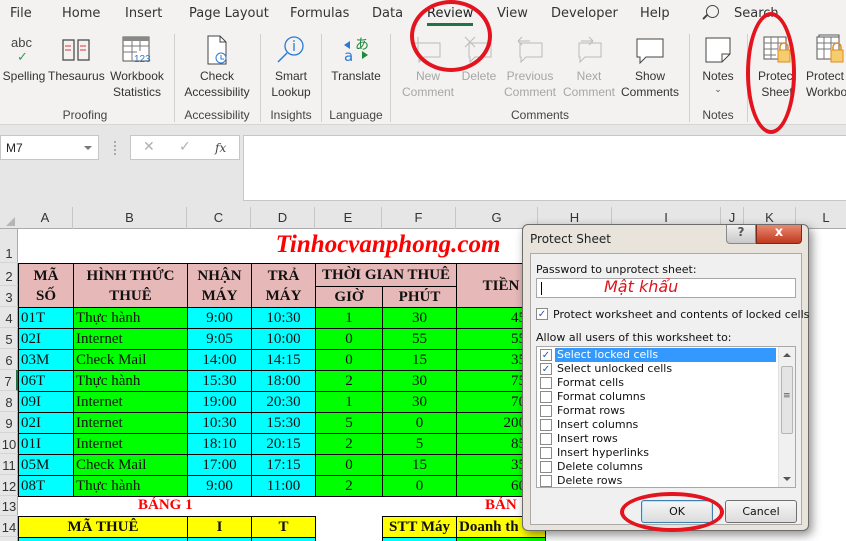 Image resolution: width=846 pixels, height=541 pixels. I want to click on row-header: 5, so click(9, 338).